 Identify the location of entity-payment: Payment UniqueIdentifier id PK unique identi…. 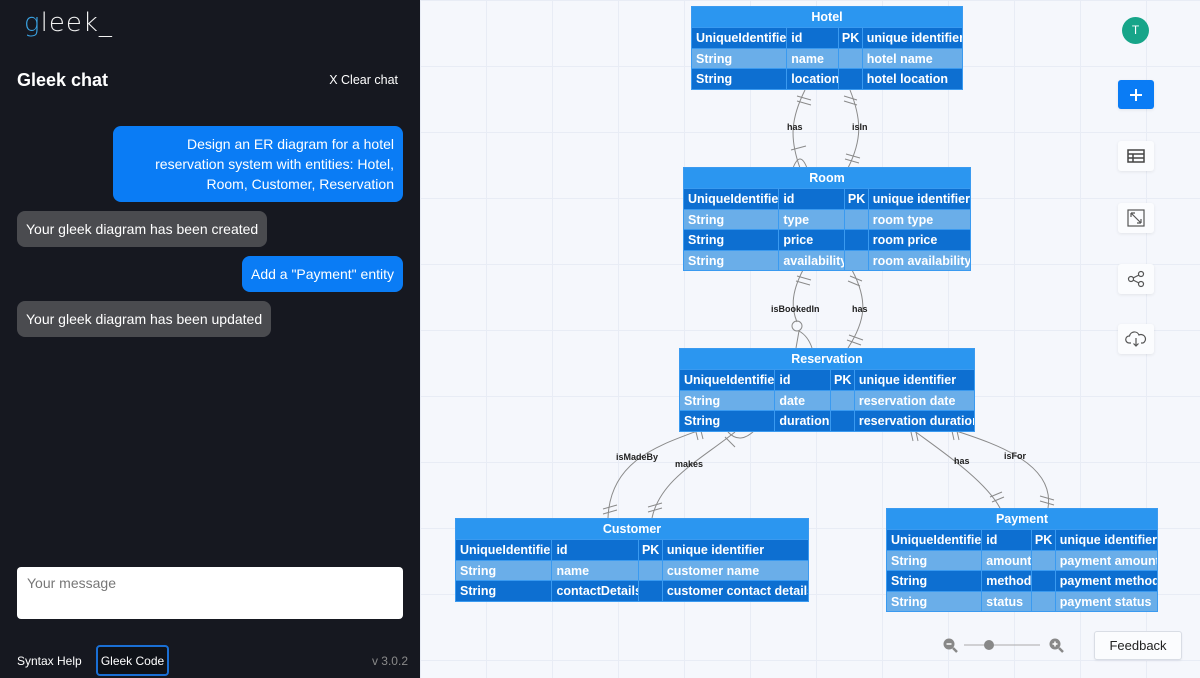
(1022, 560).